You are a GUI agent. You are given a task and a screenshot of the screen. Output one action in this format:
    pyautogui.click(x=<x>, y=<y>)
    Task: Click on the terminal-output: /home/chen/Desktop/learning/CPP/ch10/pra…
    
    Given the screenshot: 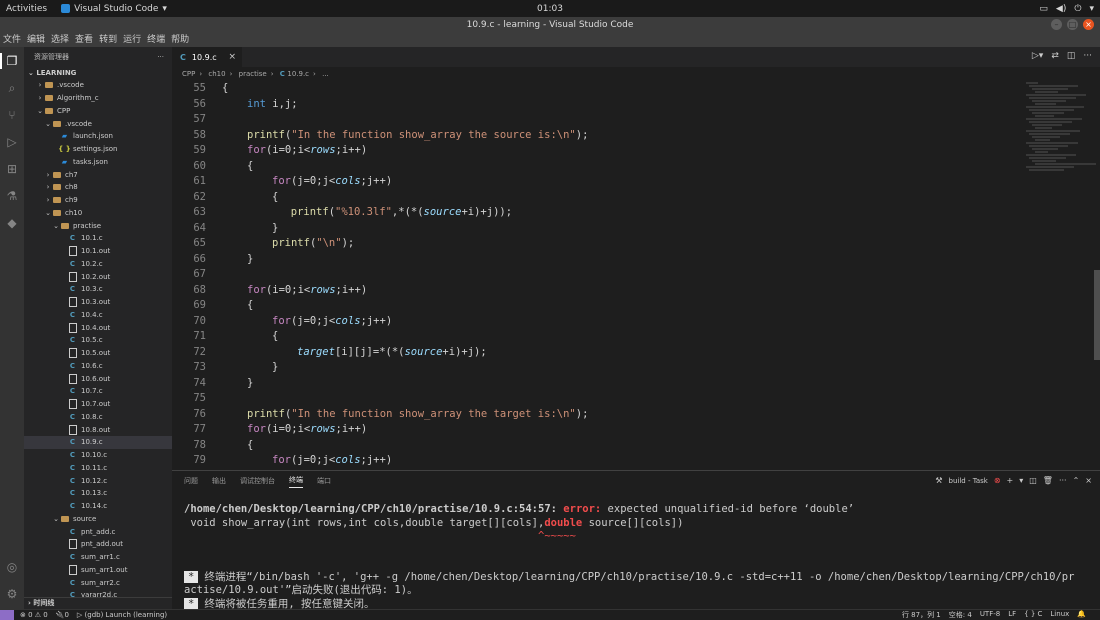 What is the action you would take?
    pyautogui.click(x=639, y=557)
    